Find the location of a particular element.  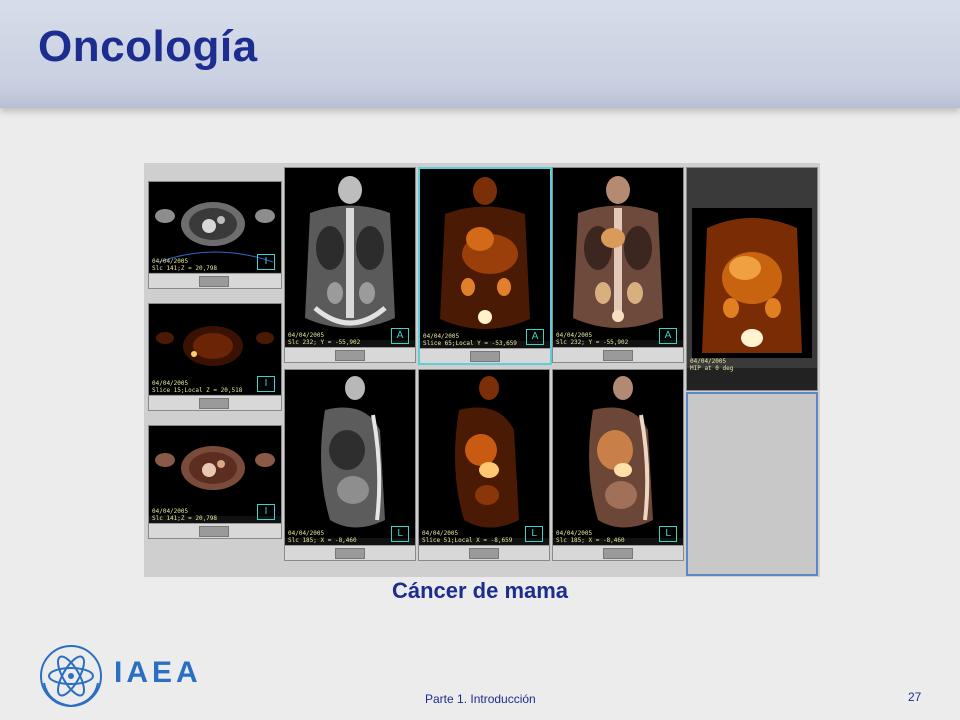

coronal-ct-pane: 04/04/2005 Slc 232; Y = -55,902 A is located at coordinates (350, 265).